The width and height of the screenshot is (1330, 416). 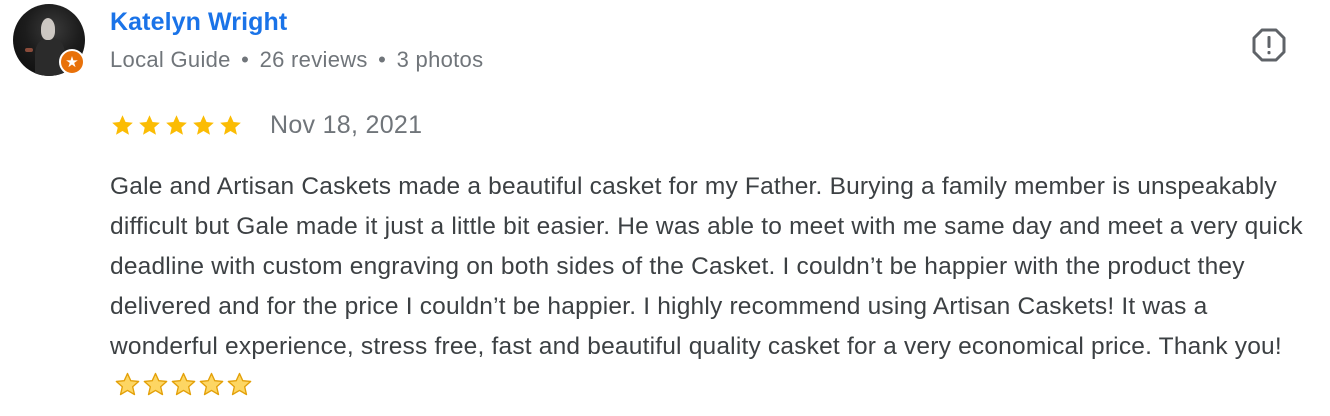 What do you see at coordinates (313, 59) in the screenshot?
I see `review-count: 26 reviews` at bounding box center [313, 59].